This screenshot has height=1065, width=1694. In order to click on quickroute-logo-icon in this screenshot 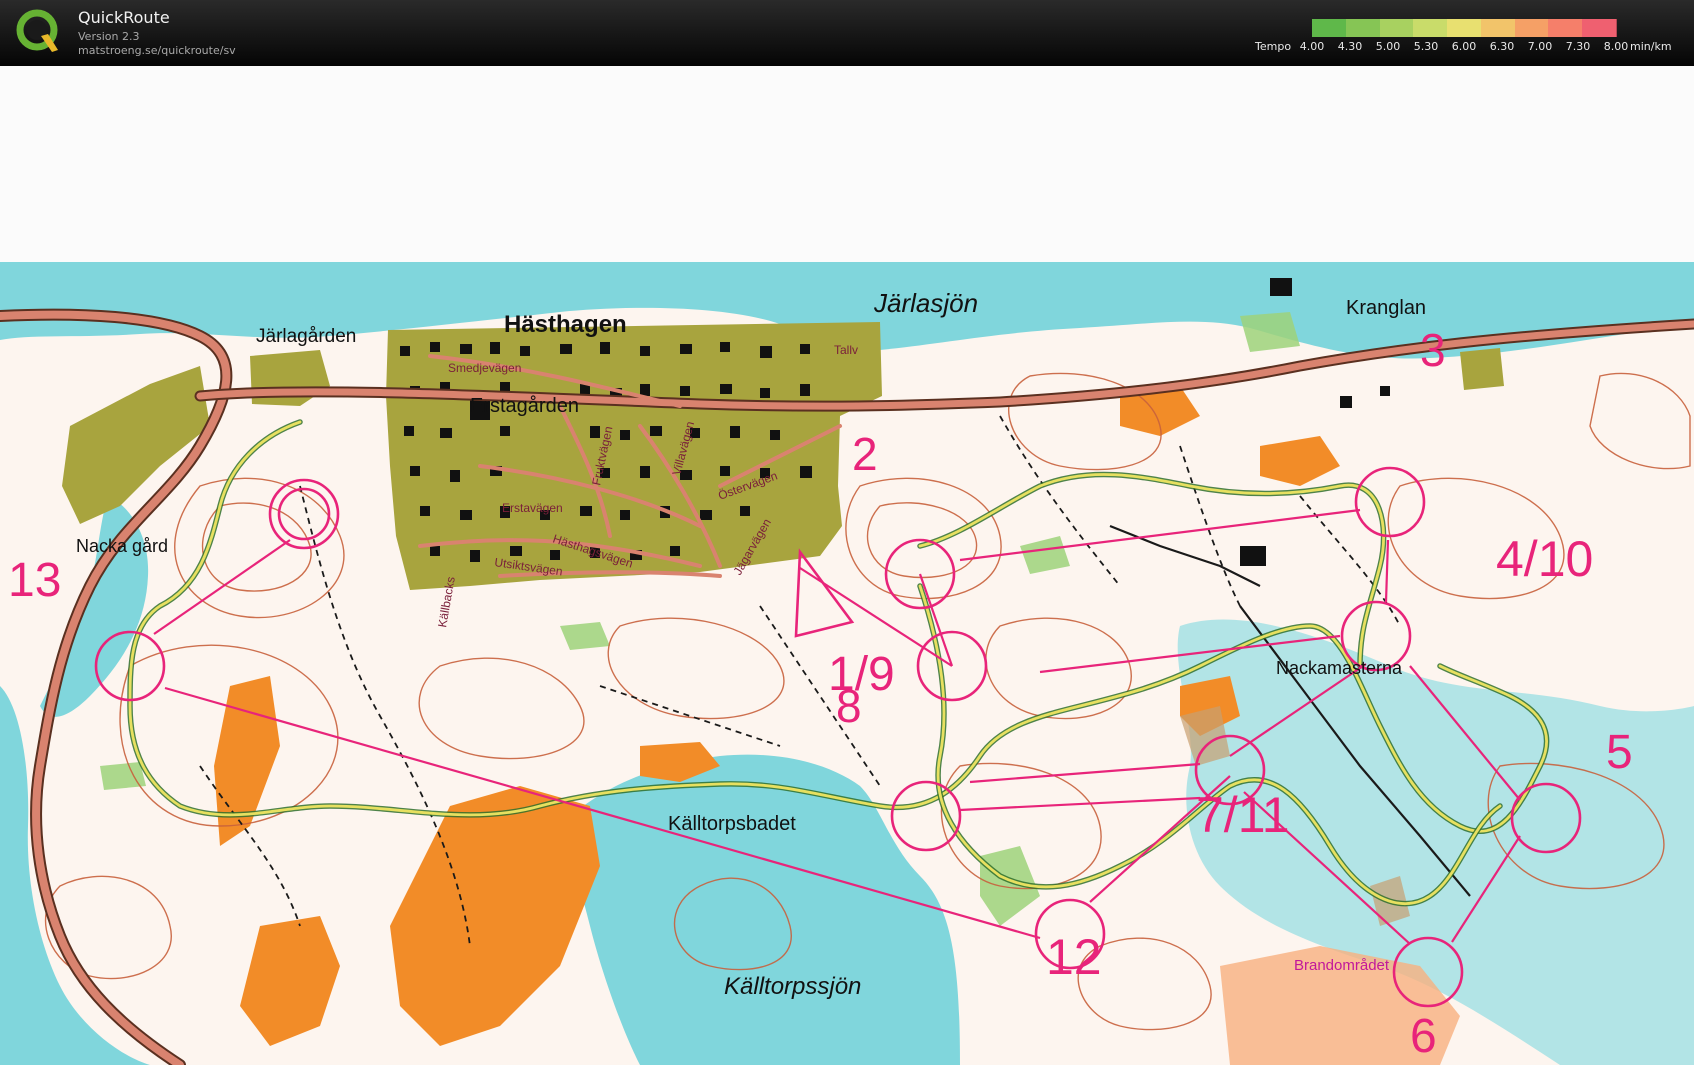, I will do `click(37, 30)`.